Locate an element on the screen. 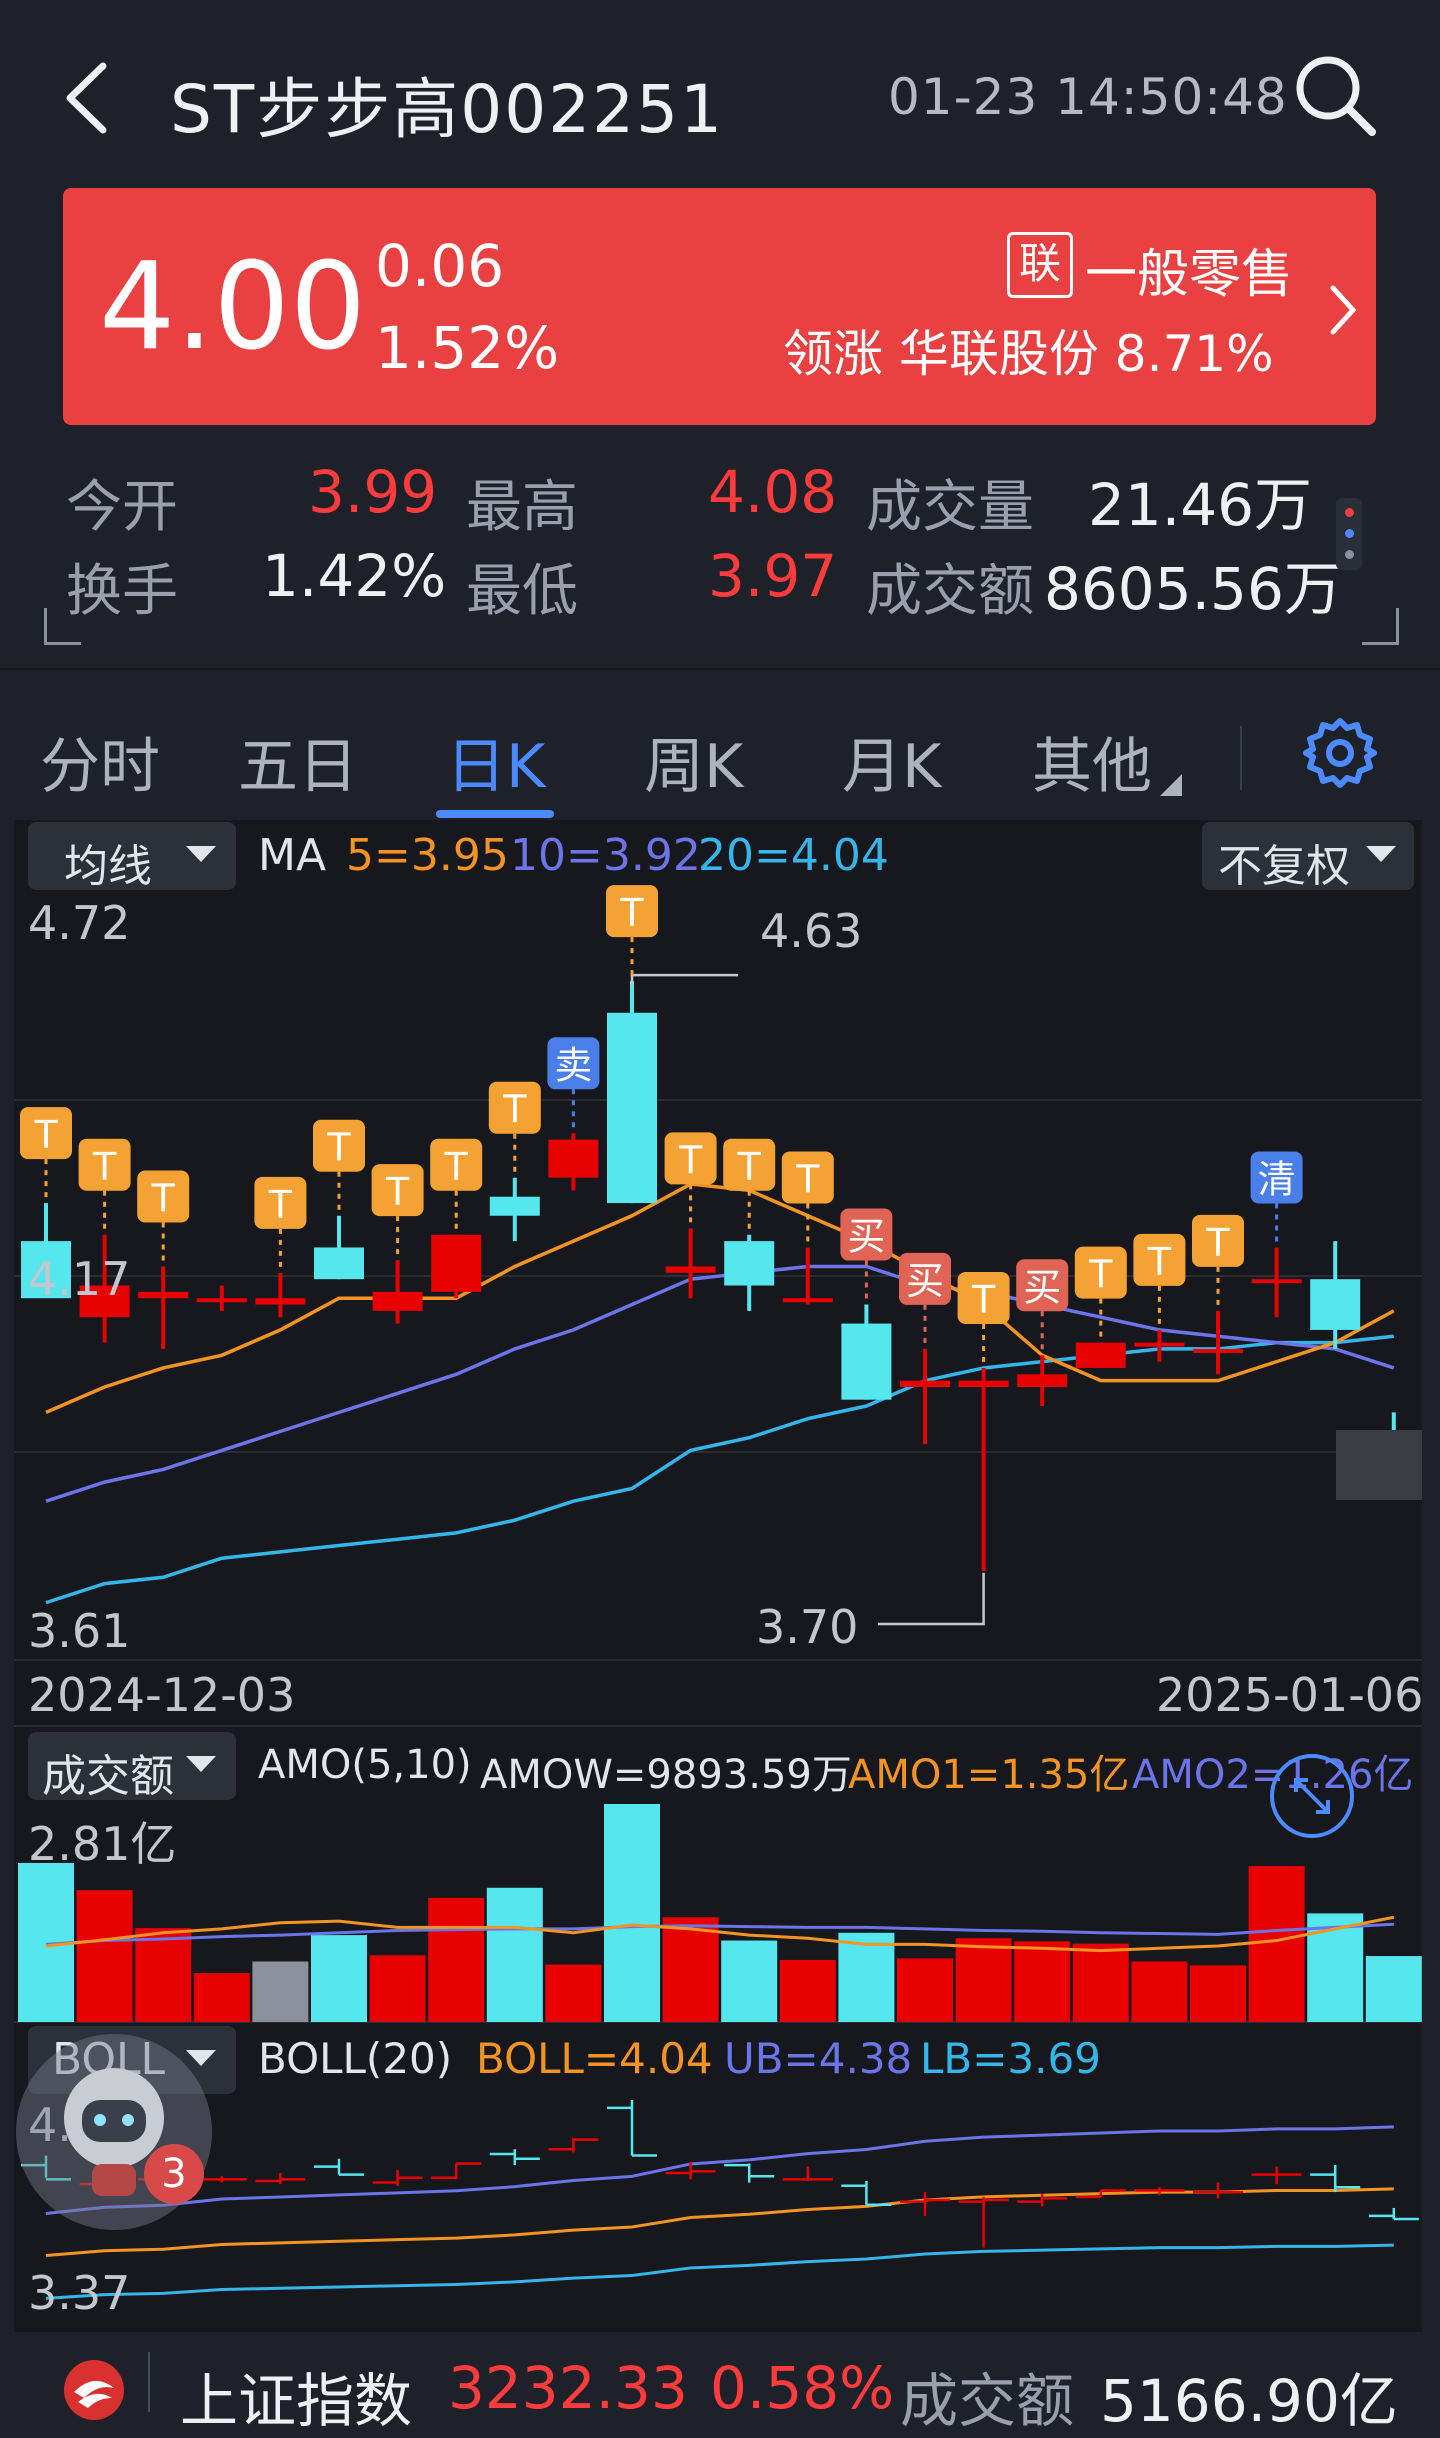 The width and height of the screenshot is (1440, 2438). min-marker-line is located at coordinates (931, 1599).